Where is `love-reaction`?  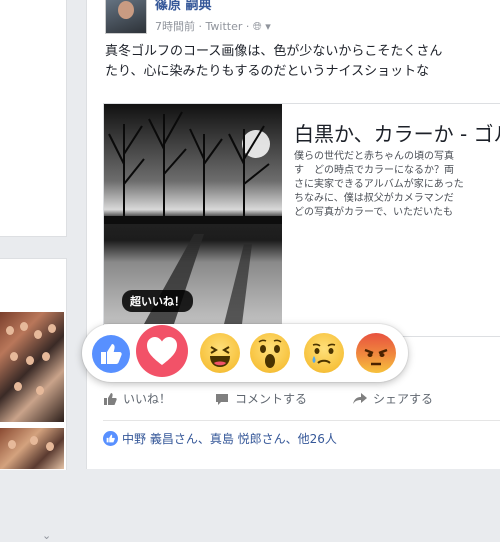 love-reaction is located at coordinates (162, 351).